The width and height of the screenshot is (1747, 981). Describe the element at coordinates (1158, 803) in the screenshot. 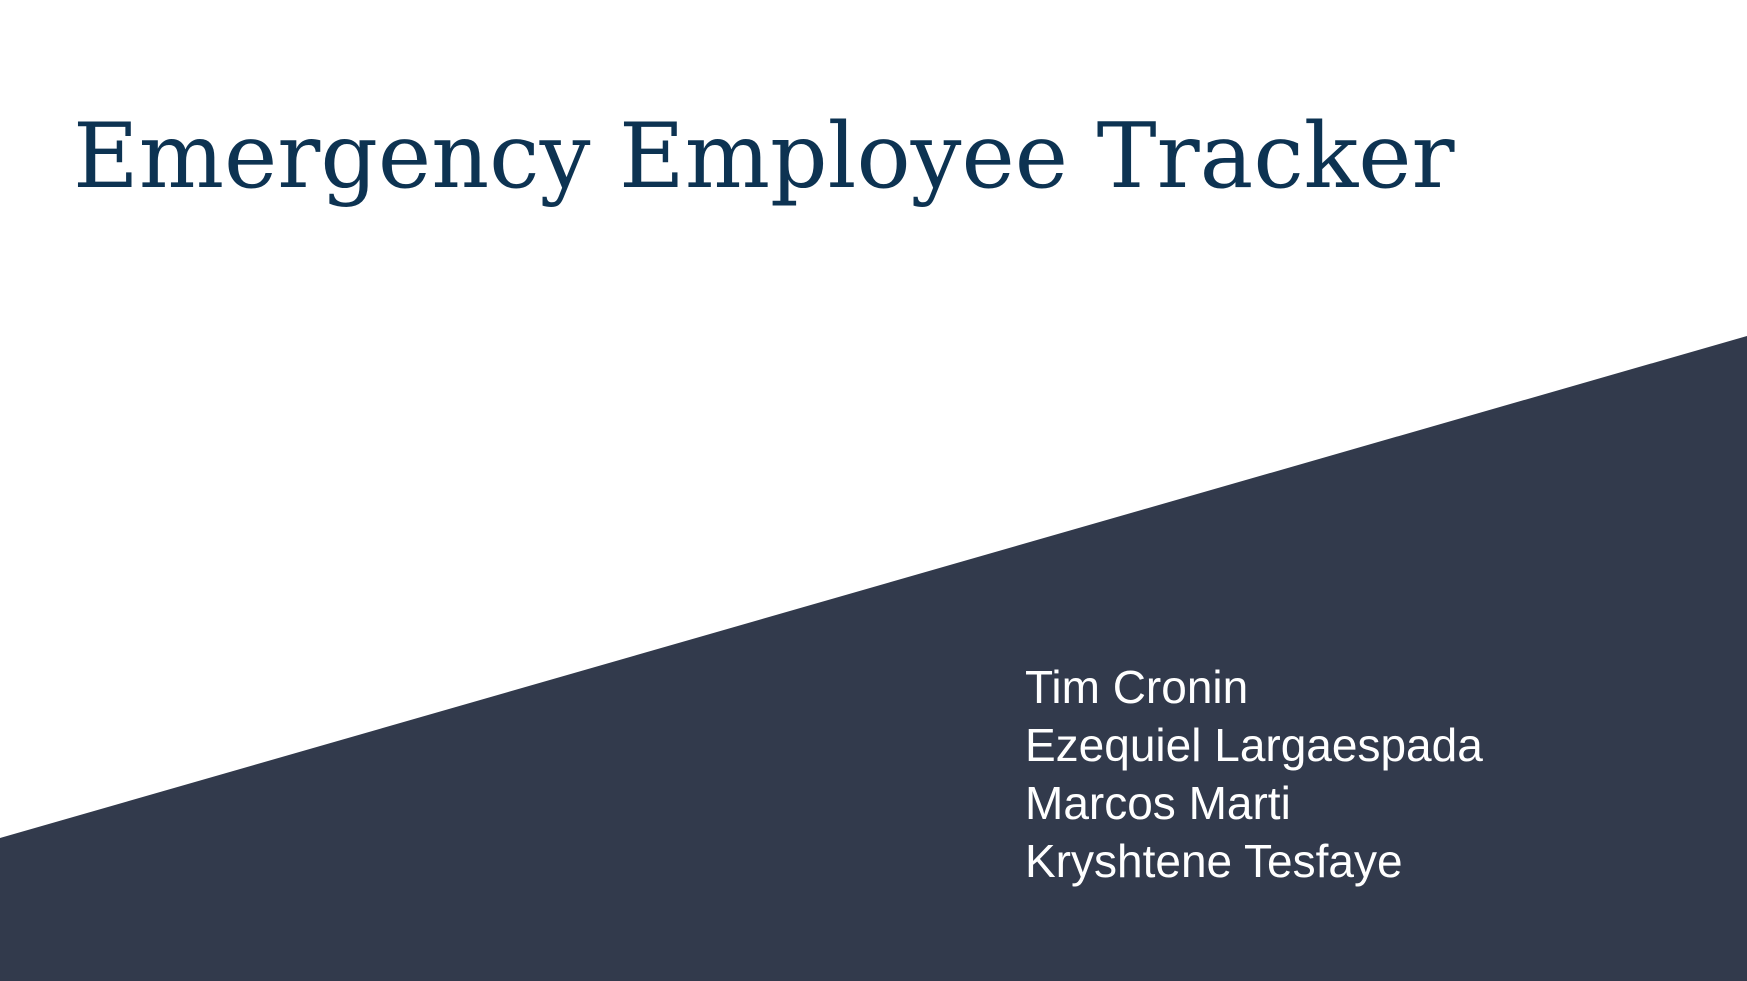

I see `author-name: Marcos Marti` at that location.